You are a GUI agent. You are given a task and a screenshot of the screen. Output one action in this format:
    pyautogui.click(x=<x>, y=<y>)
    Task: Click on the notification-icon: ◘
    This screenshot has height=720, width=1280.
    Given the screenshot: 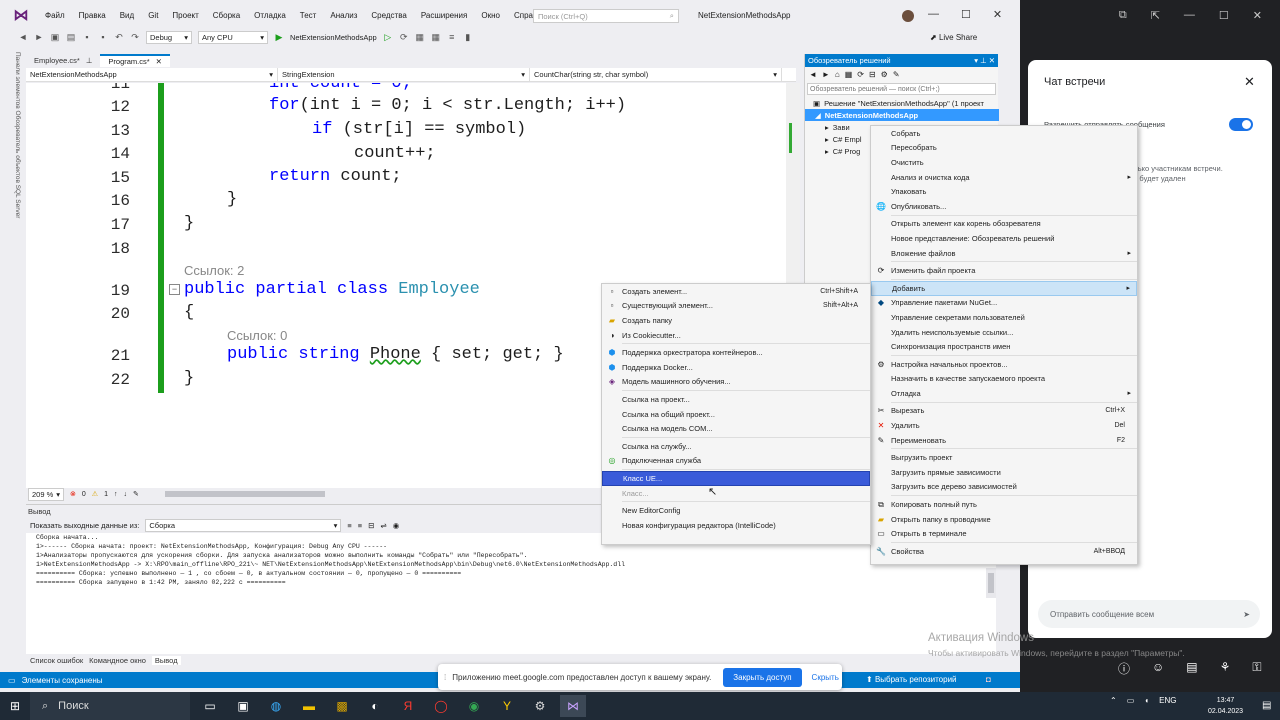 What is the action you would take?
    pyautogui.click(x=988, y=679)
    